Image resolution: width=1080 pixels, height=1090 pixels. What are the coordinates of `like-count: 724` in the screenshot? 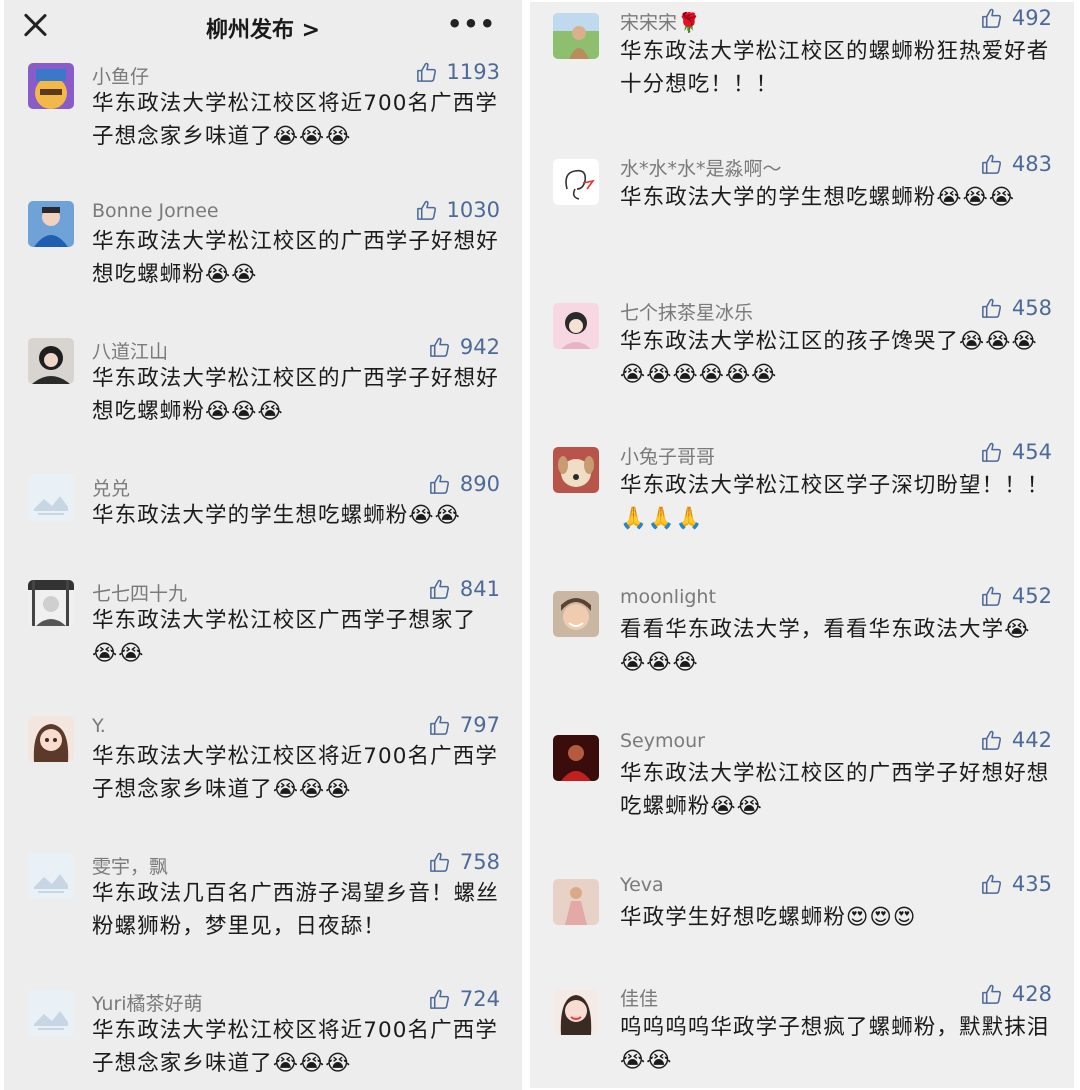 It's located at (479, 999).